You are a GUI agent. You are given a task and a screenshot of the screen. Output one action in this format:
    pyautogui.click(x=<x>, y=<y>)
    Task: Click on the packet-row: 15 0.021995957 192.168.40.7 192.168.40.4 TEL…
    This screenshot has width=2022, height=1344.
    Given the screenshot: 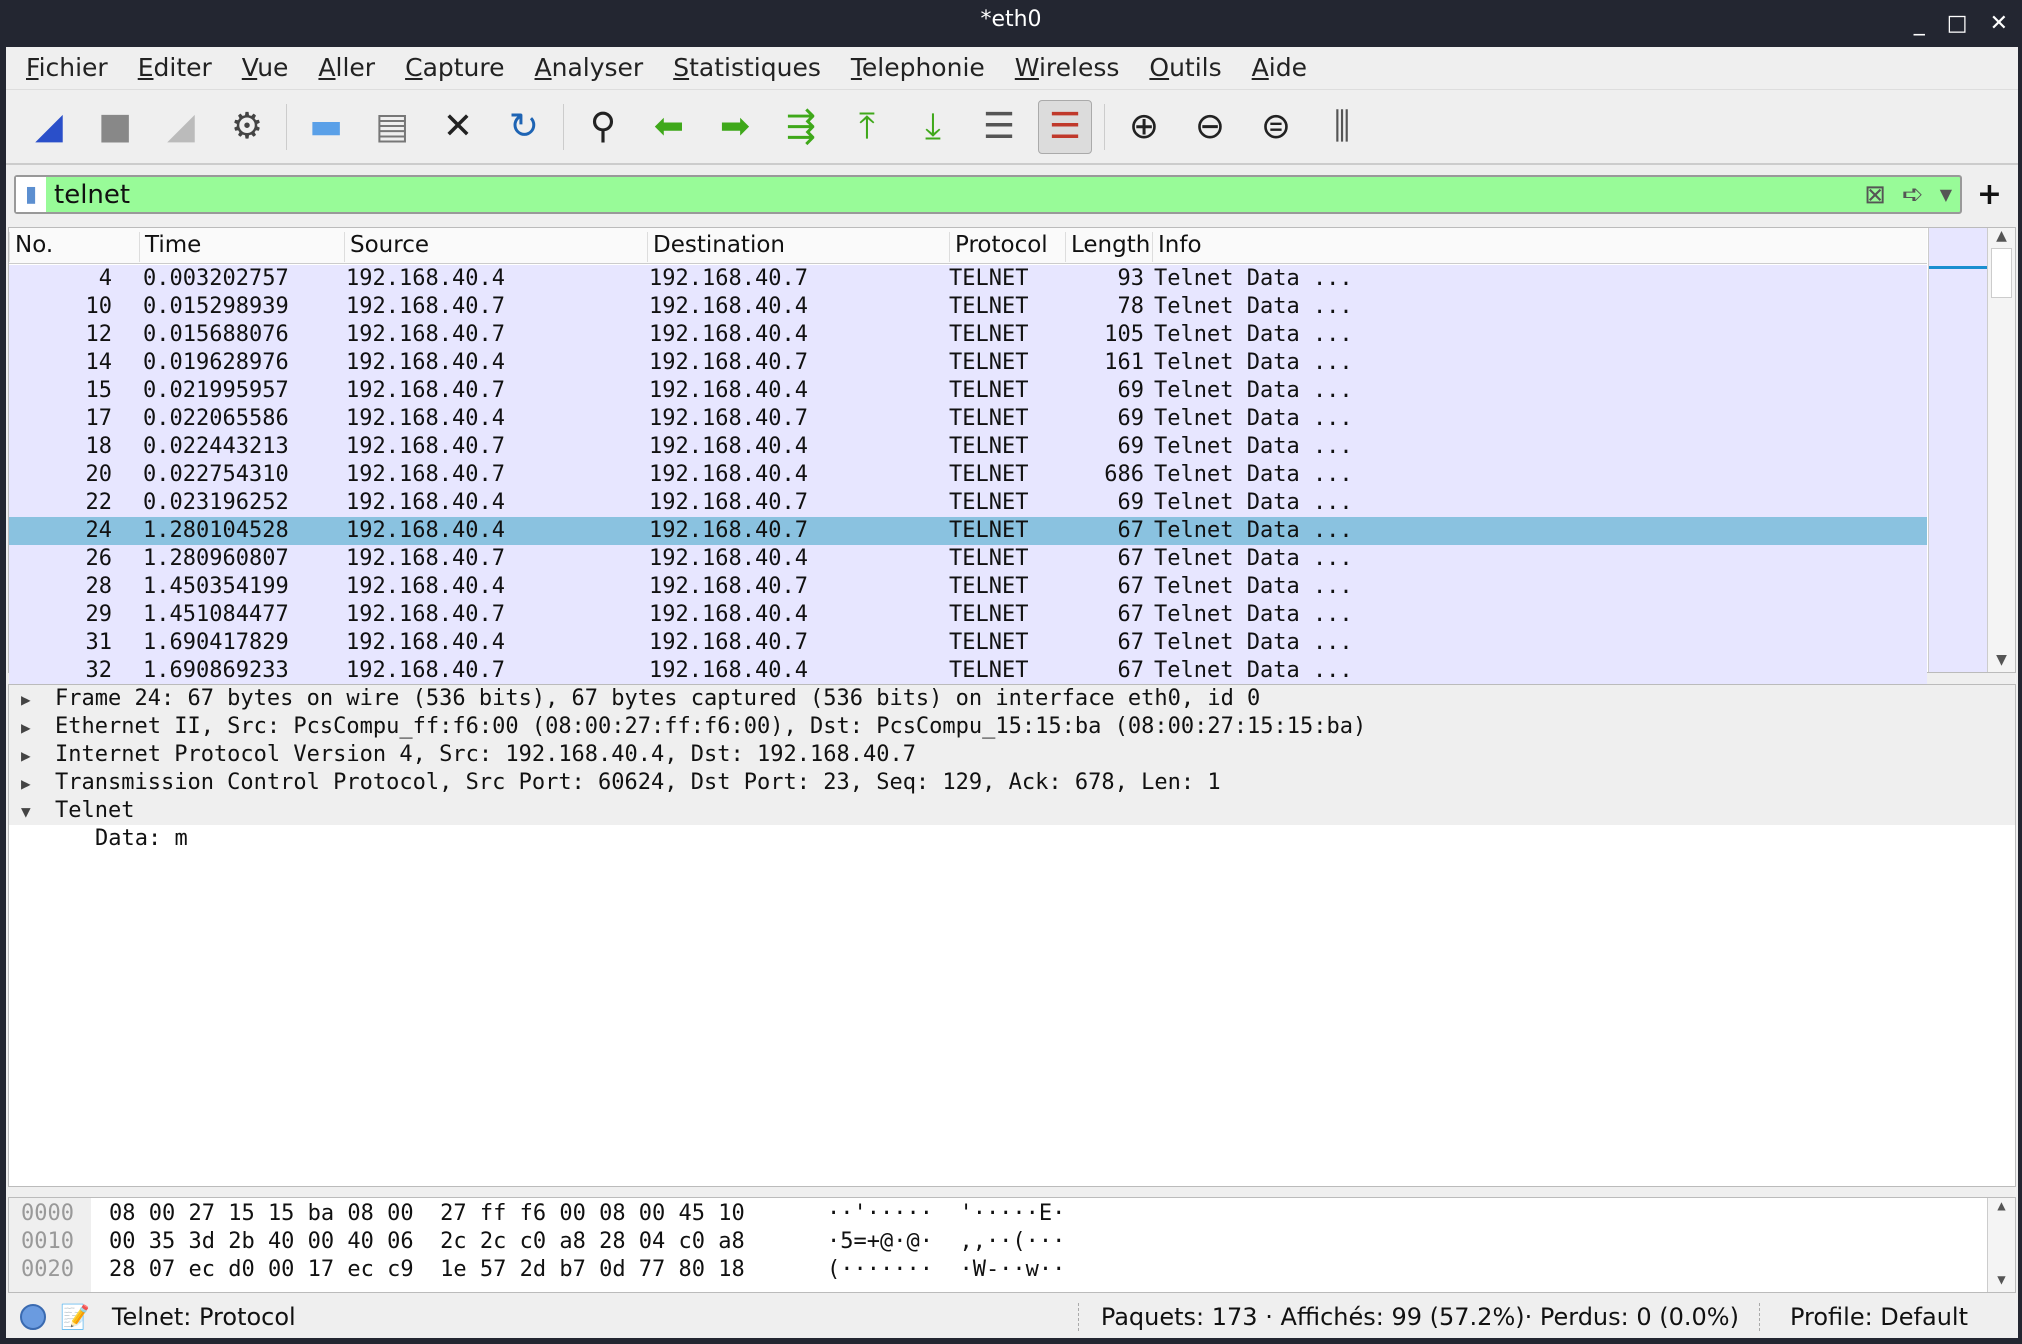 What is the action you would take?
    pyautogui.click(x=968, y=391)
    